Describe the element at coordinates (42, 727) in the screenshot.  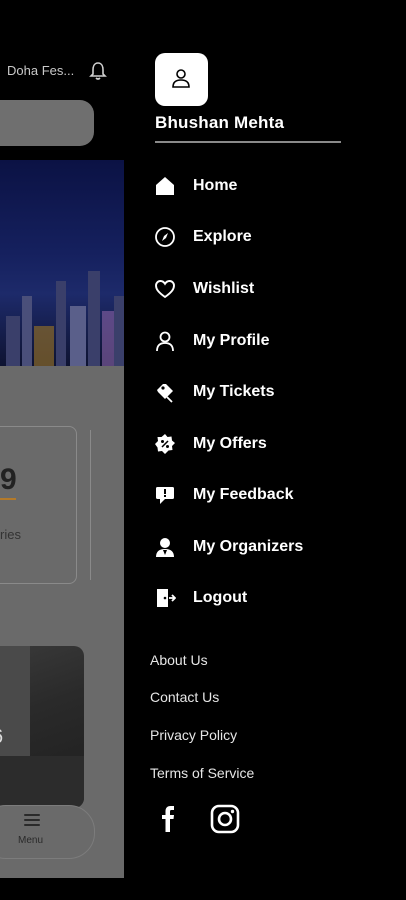
I see `event-photo: 6` at that location.